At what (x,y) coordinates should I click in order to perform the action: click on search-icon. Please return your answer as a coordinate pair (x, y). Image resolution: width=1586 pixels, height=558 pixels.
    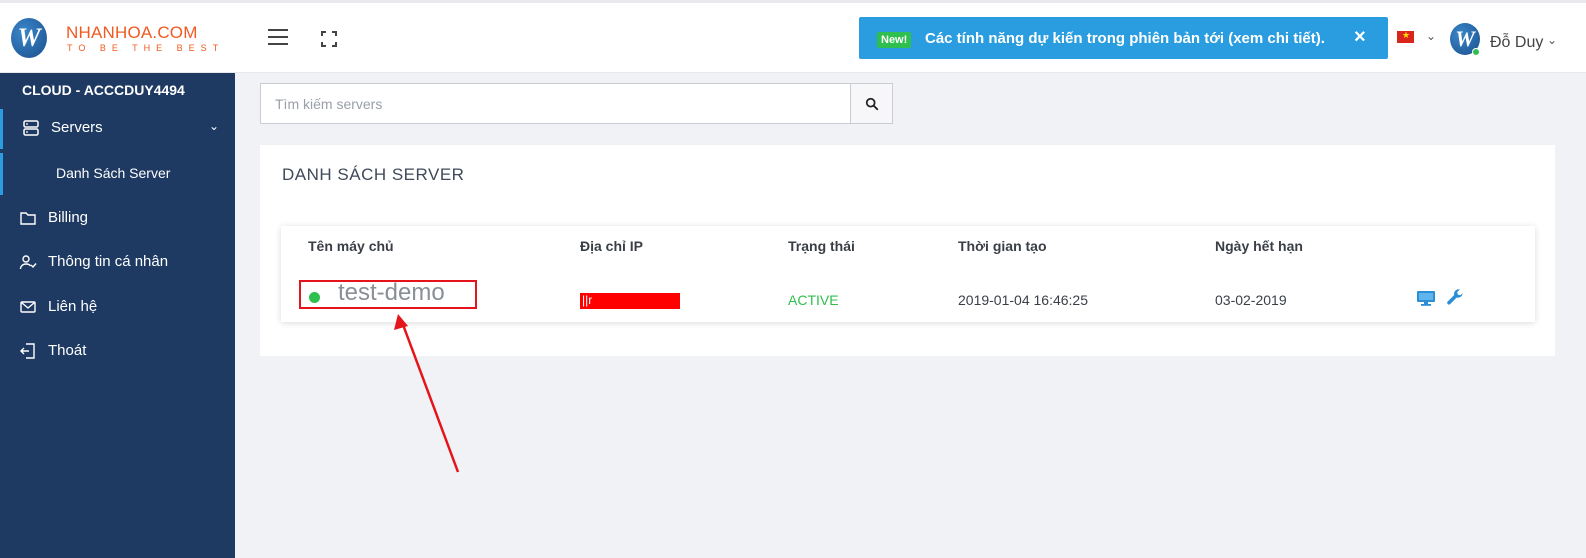
    Looking at the image, I should click on (872, 104).